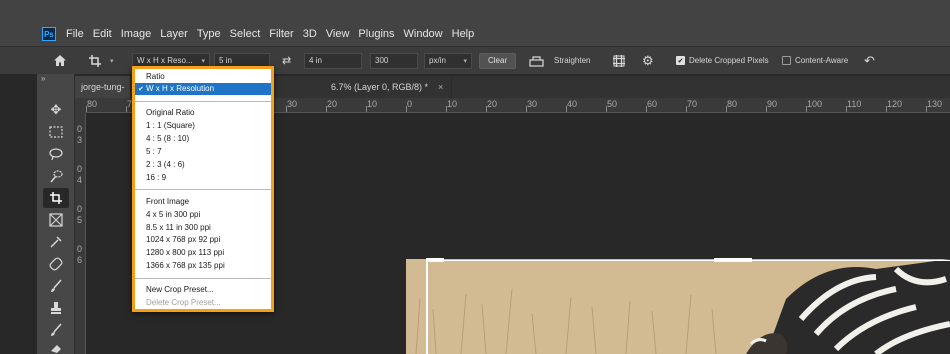  Describe the element at coordinates (435, 260) in the screenshot. I see `crop-handle-top-left` at that location.